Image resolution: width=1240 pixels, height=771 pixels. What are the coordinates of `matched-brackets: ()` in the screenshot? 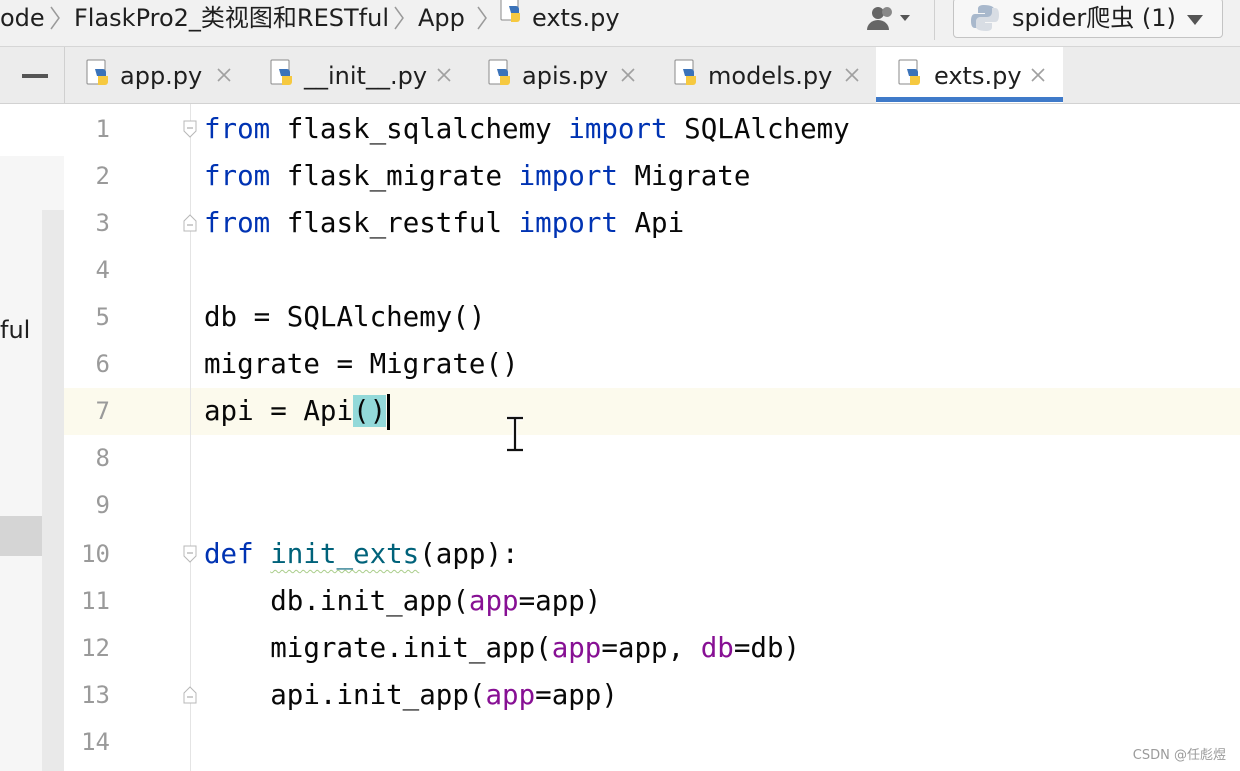 It's located at (370, 411).